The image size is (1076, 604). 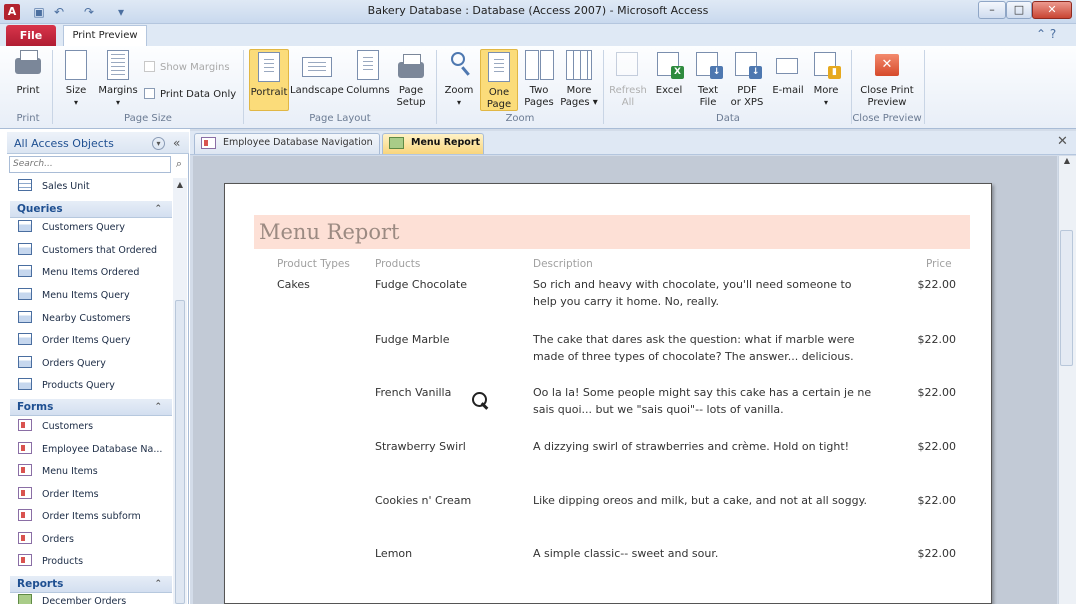 What do you see at coordinates (579, 78) in the screenshot?
I see `more-pages-button: More Pages ▾` at bounding box center [579, 78].